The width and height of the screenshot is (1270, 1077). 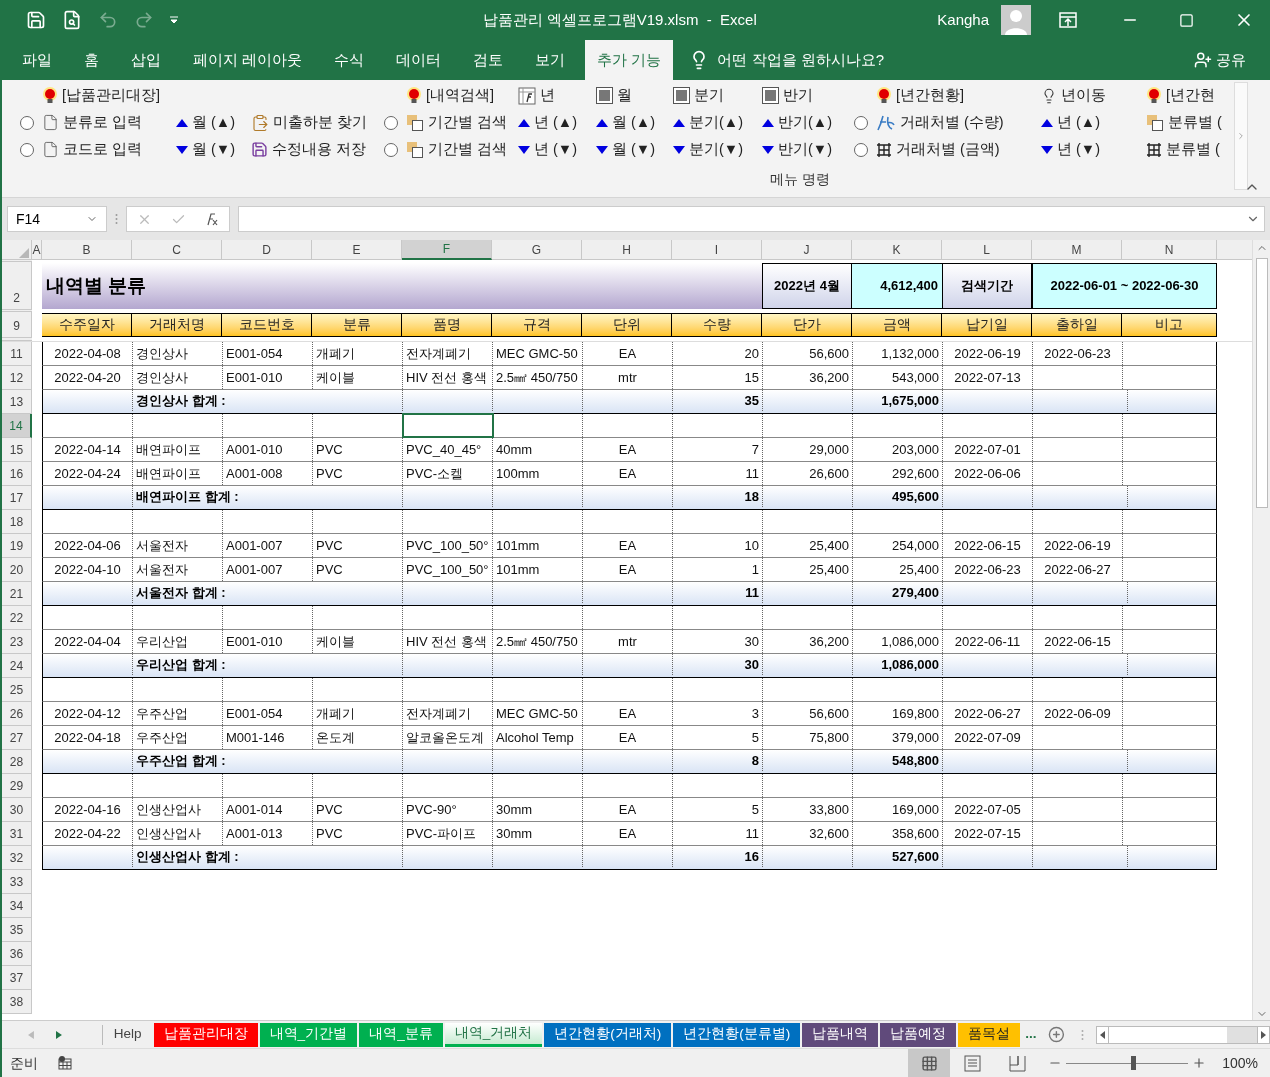 I want to click on zoom-slider-thumb, so click(x=1134, y=1063).